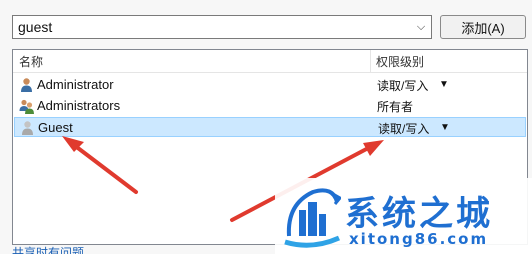  What do you see at coordinates (75, 84) in the screenshot?
I see `list-item-name: Administrator` at bounding box center [75, 84].